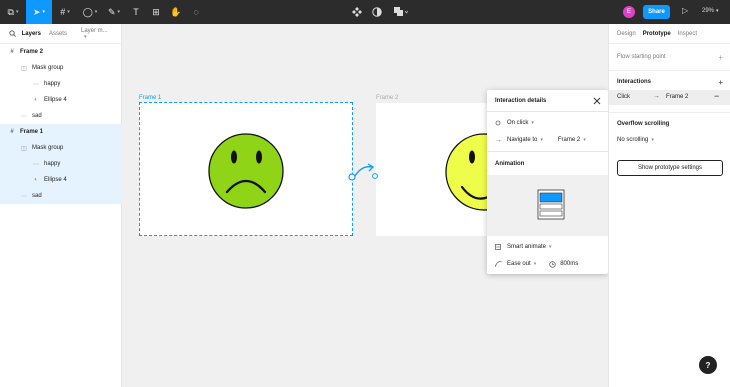 This screenshot has height=387, width=730. What do you see at coordinates (498, 123) in the screenshot?
I see `click-trigger-icon` at bounding box center [498, 123].